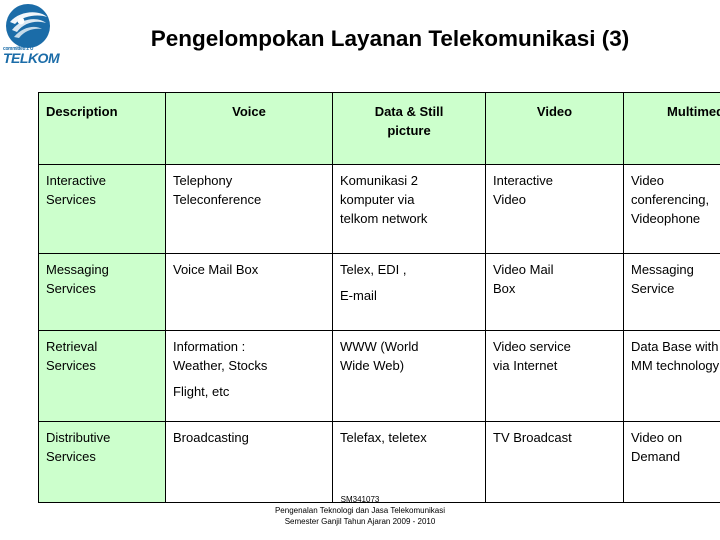 Image resolution: width=720 pixels, height=540 pixels. I want to click on column-header-description: Description, so click(102, 128).